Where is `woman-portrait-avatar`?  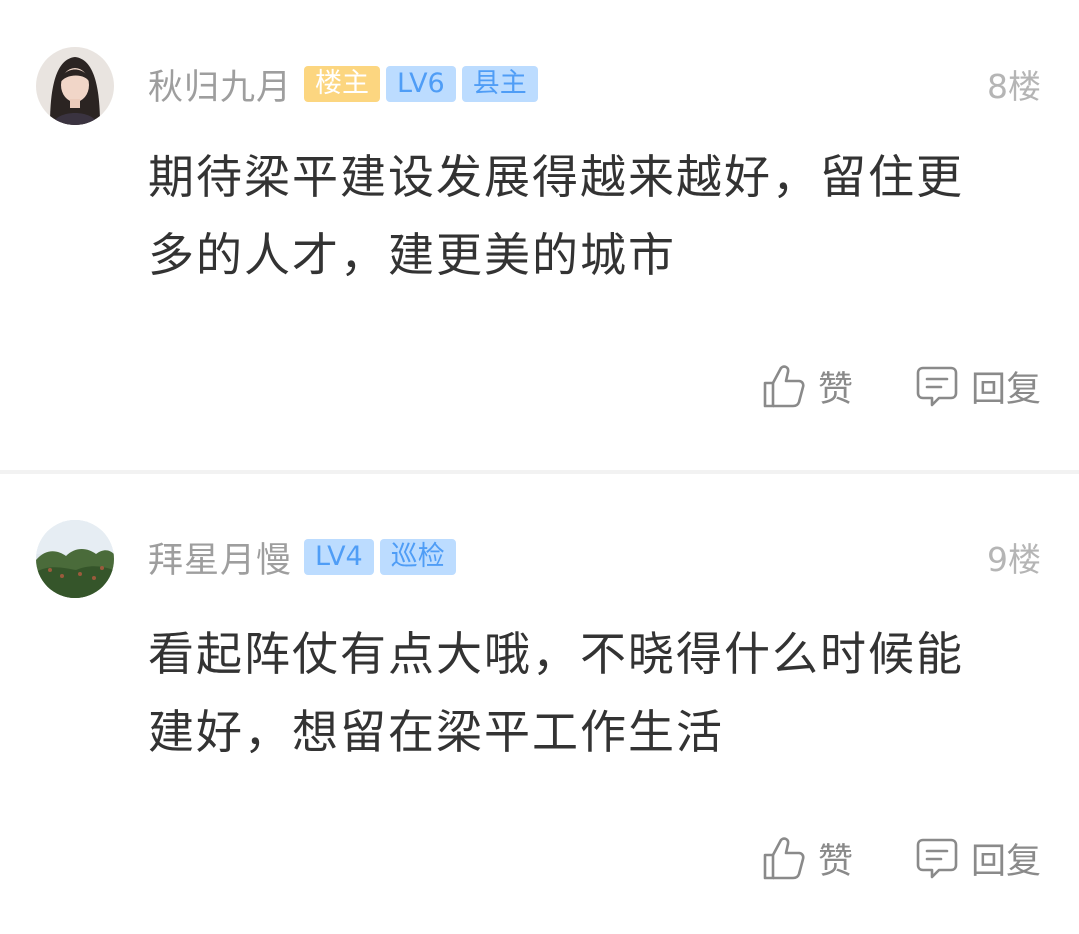 woman-portrait-avatar is located at coordinates (75, 86).